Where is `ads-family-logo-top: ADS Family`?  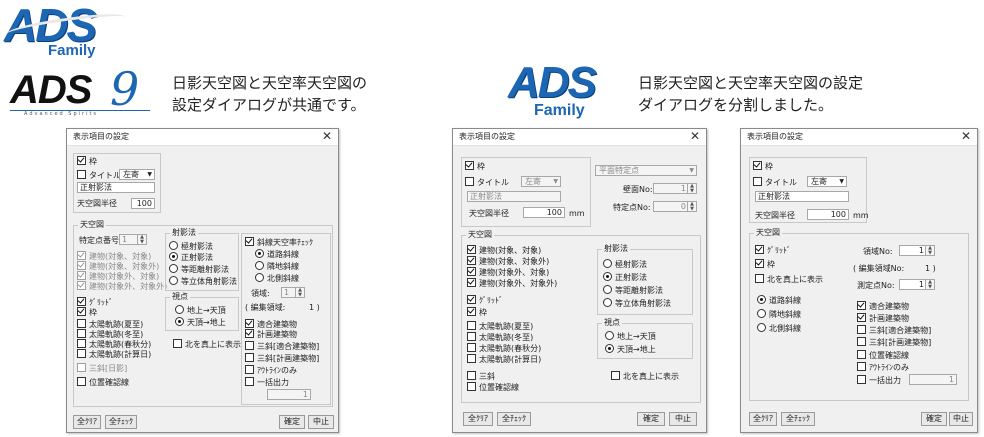
ads-family-logo-top: ADS Family is located at coordinates (74, 31).